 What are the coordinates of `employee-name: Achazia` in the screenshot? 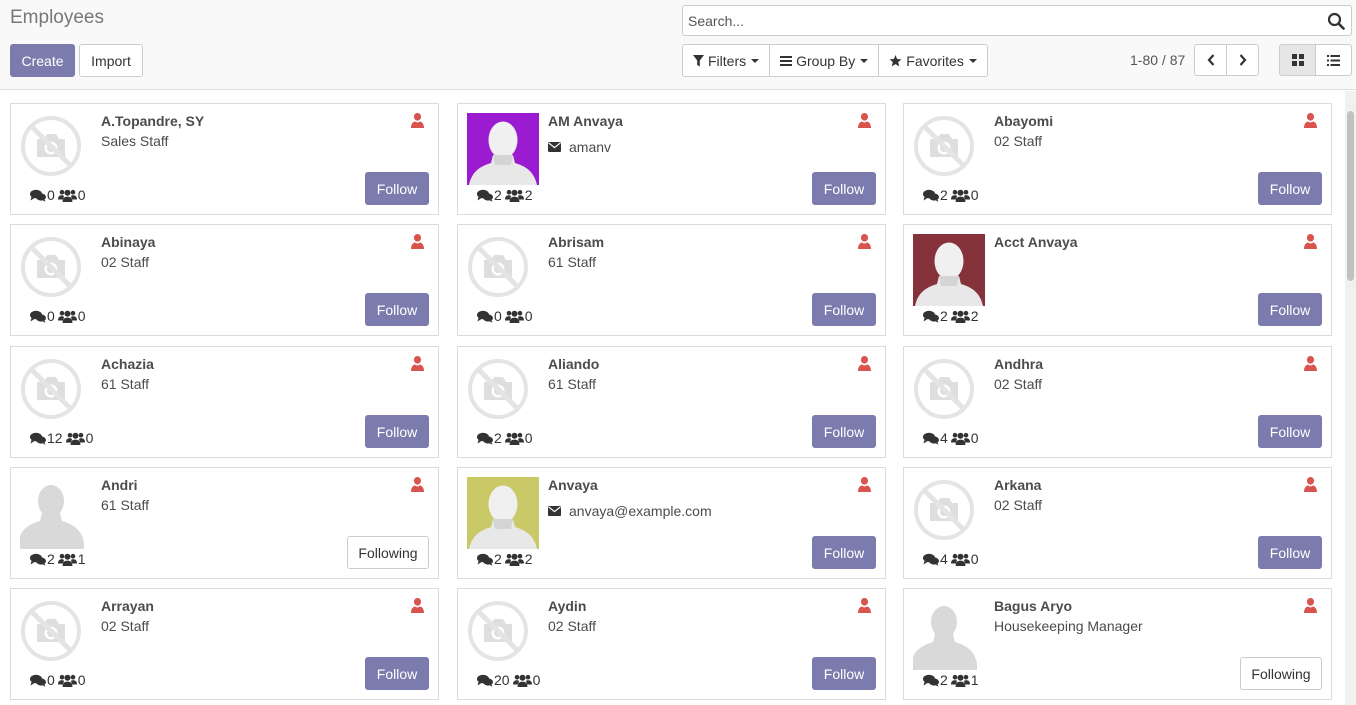 It's located at (127, 364).